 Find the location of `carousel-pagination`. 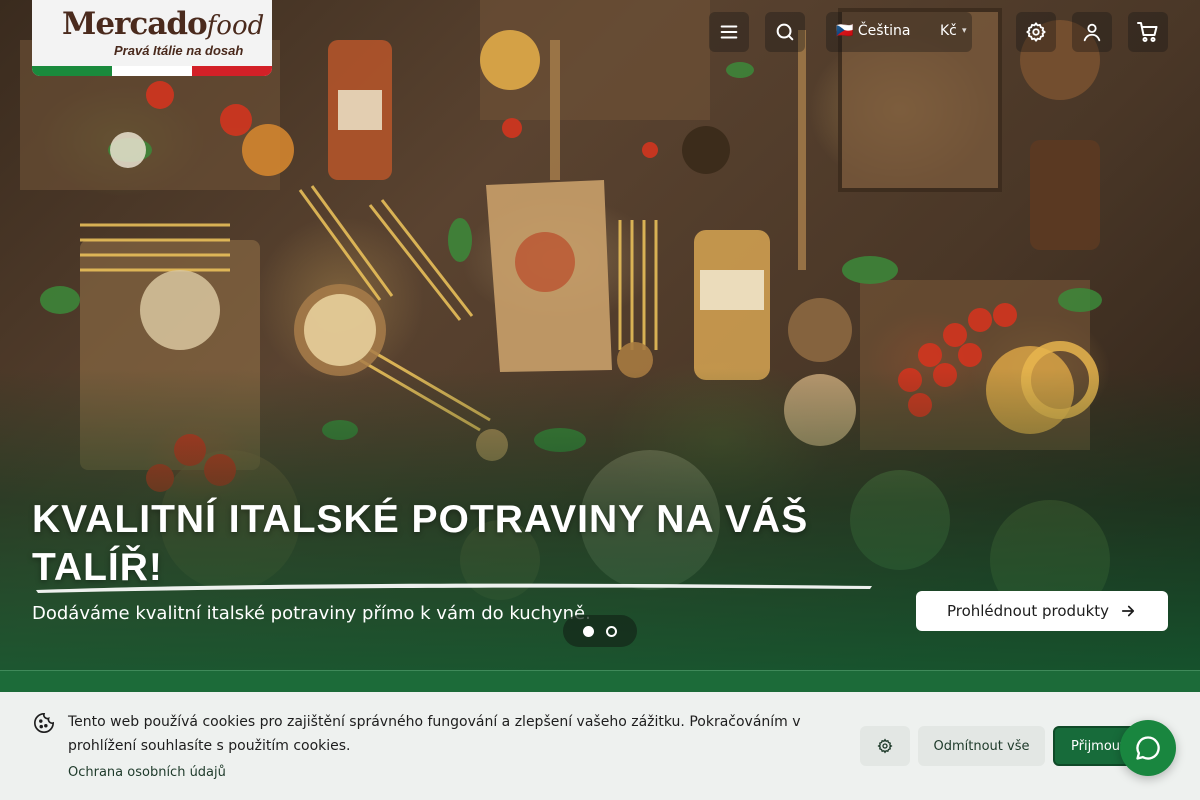

carousel-pagination is located at coordinates (600, 631).